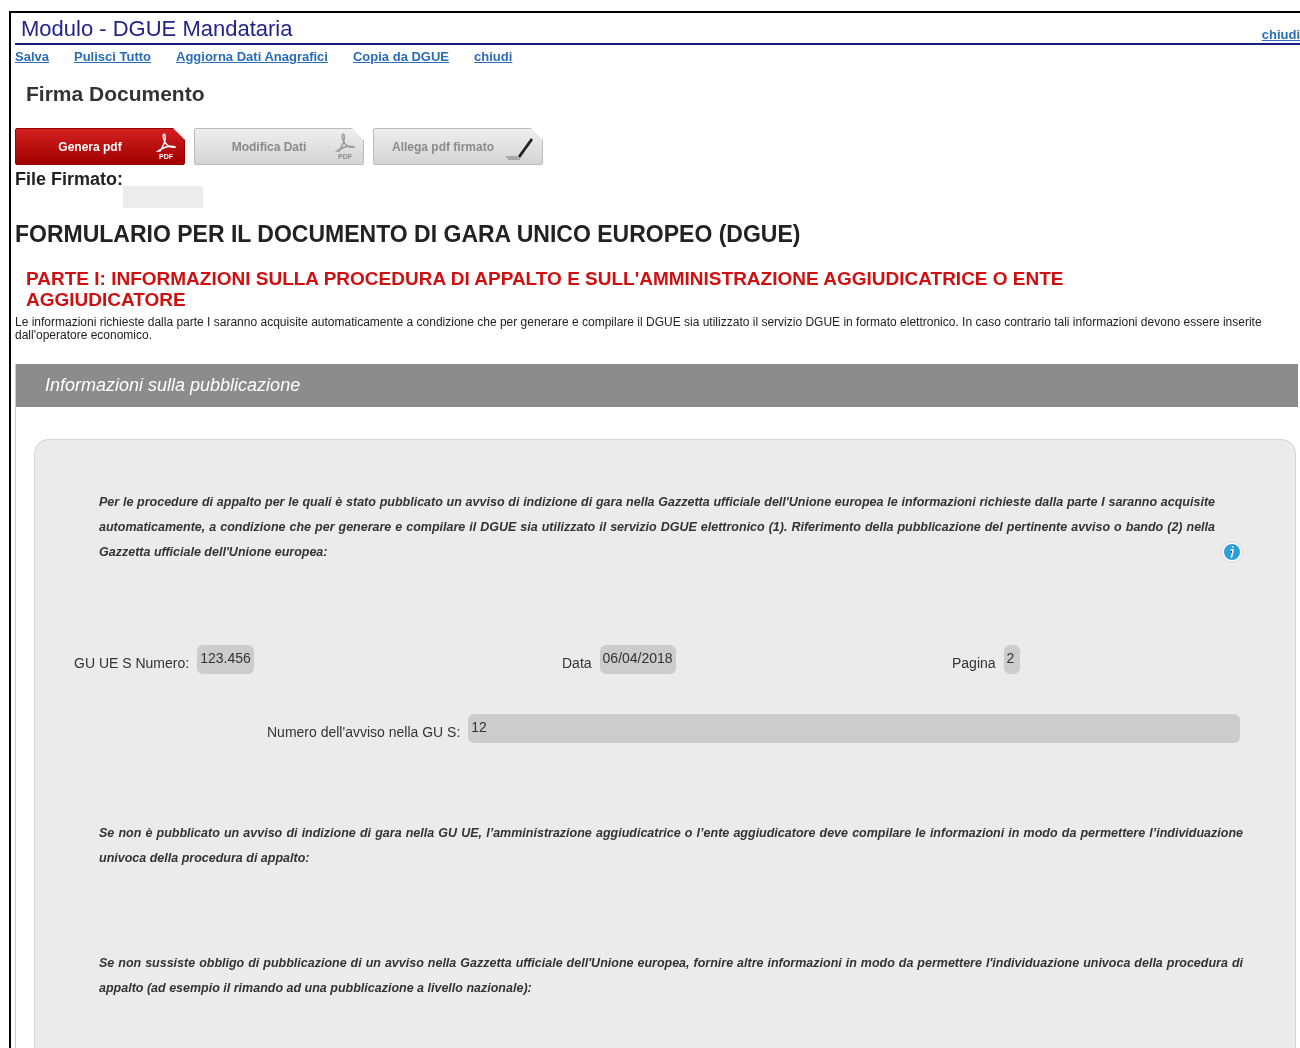 This screenshot has width=1300, height=1048. What do you see at coordinates (408, 234) in the screenshot?
I see `form-title: FORMULARIO PER IL DOCUMENTO DI GARA UNICO EUROPEO (DGUE)` at bounding box center [408, 234].